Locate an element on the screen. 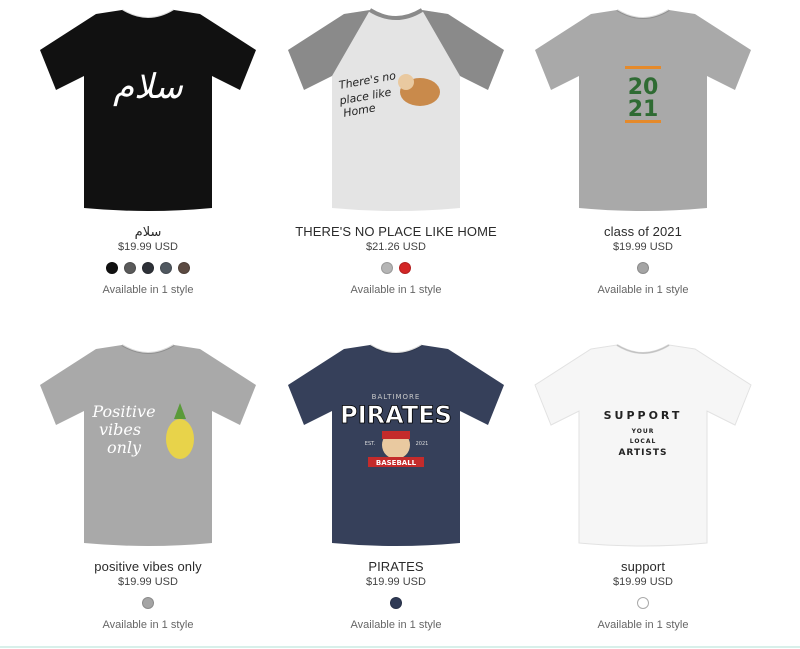  print-text: EST. is located at coordinates (370, 444).